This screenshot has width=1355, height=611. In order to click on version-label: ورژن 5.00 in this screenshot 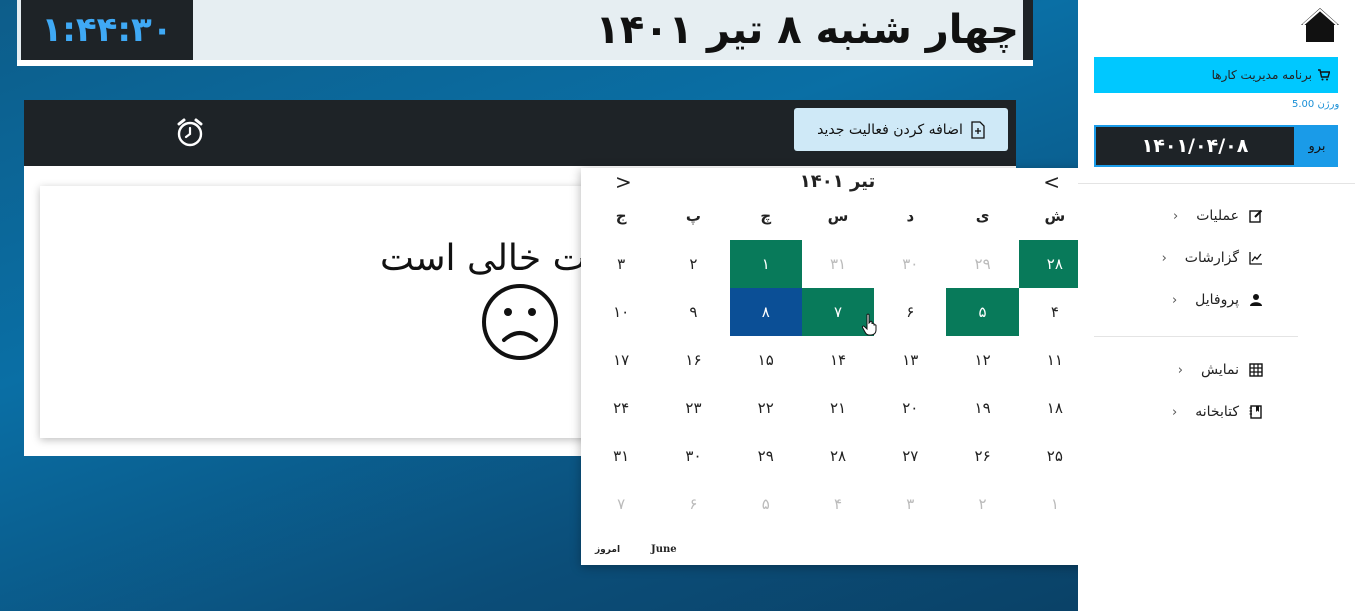, I will do `click(1316, 104)`.